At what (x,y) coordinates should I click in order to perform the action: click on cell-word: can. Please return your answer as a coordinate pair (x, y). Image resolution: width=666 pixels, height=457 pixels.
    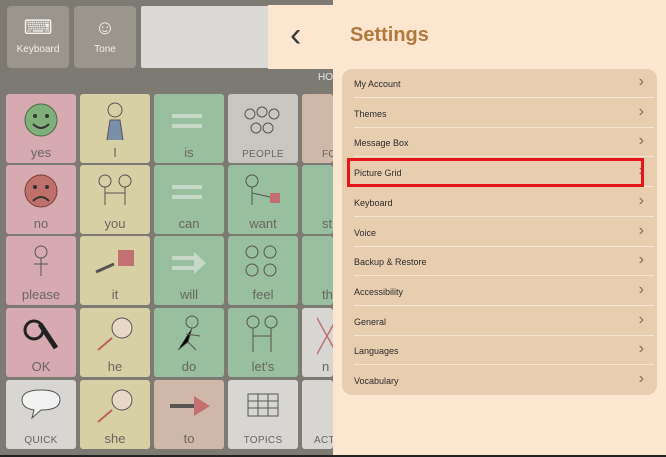
    Looking at the image, I should click on (189, 223).